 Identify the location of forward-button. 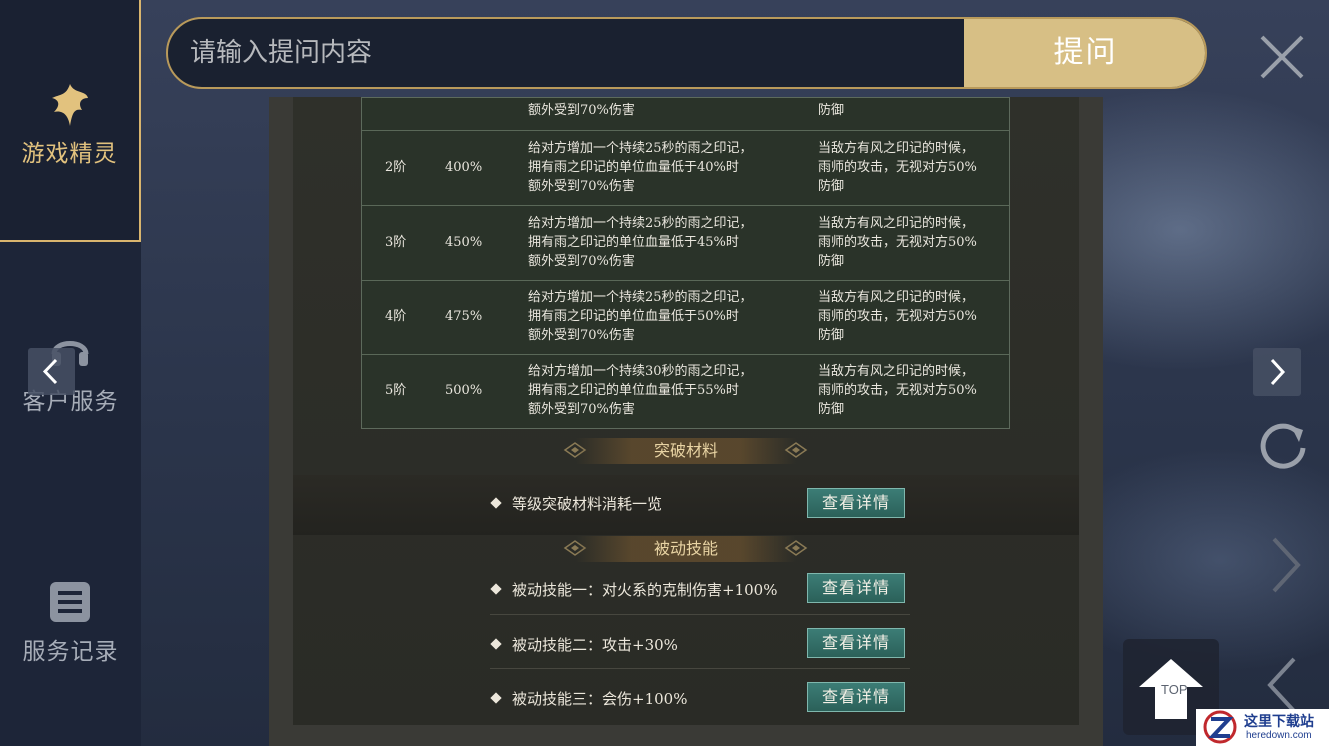
(1286, 565).